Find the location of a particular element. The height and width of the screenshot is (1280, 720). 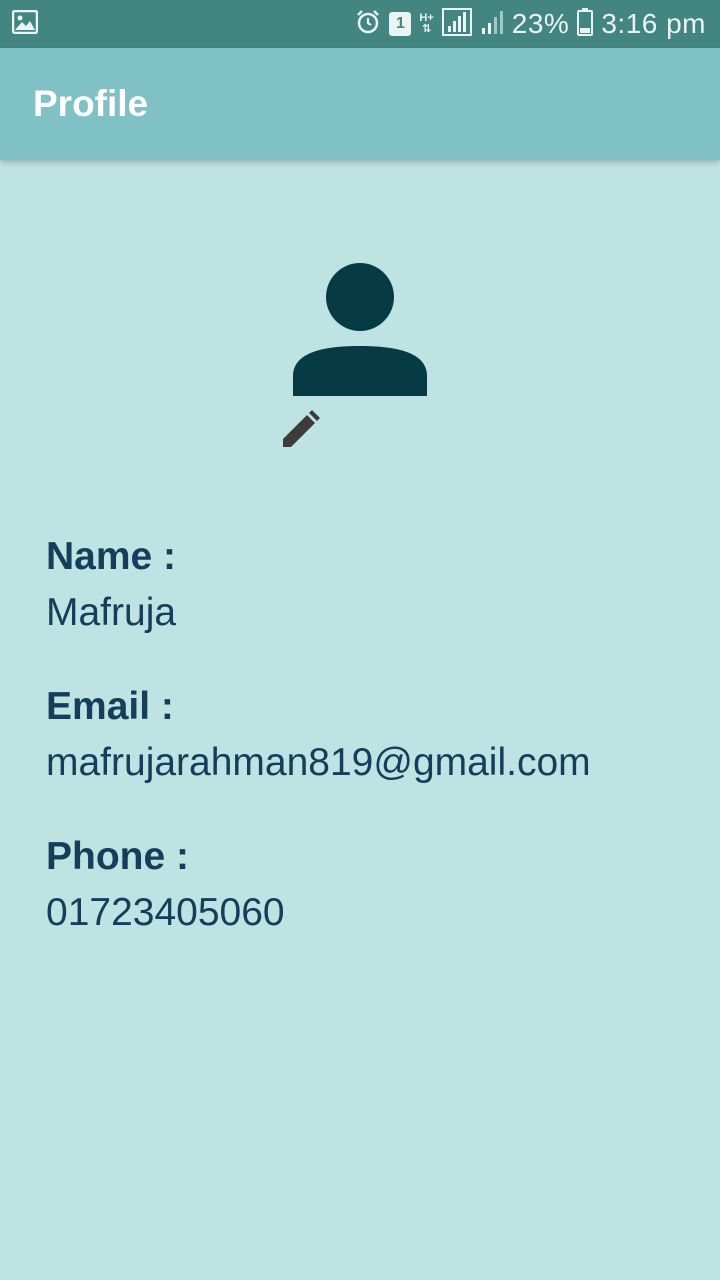

app-bar: Profile is located at coordinates (360, 104).